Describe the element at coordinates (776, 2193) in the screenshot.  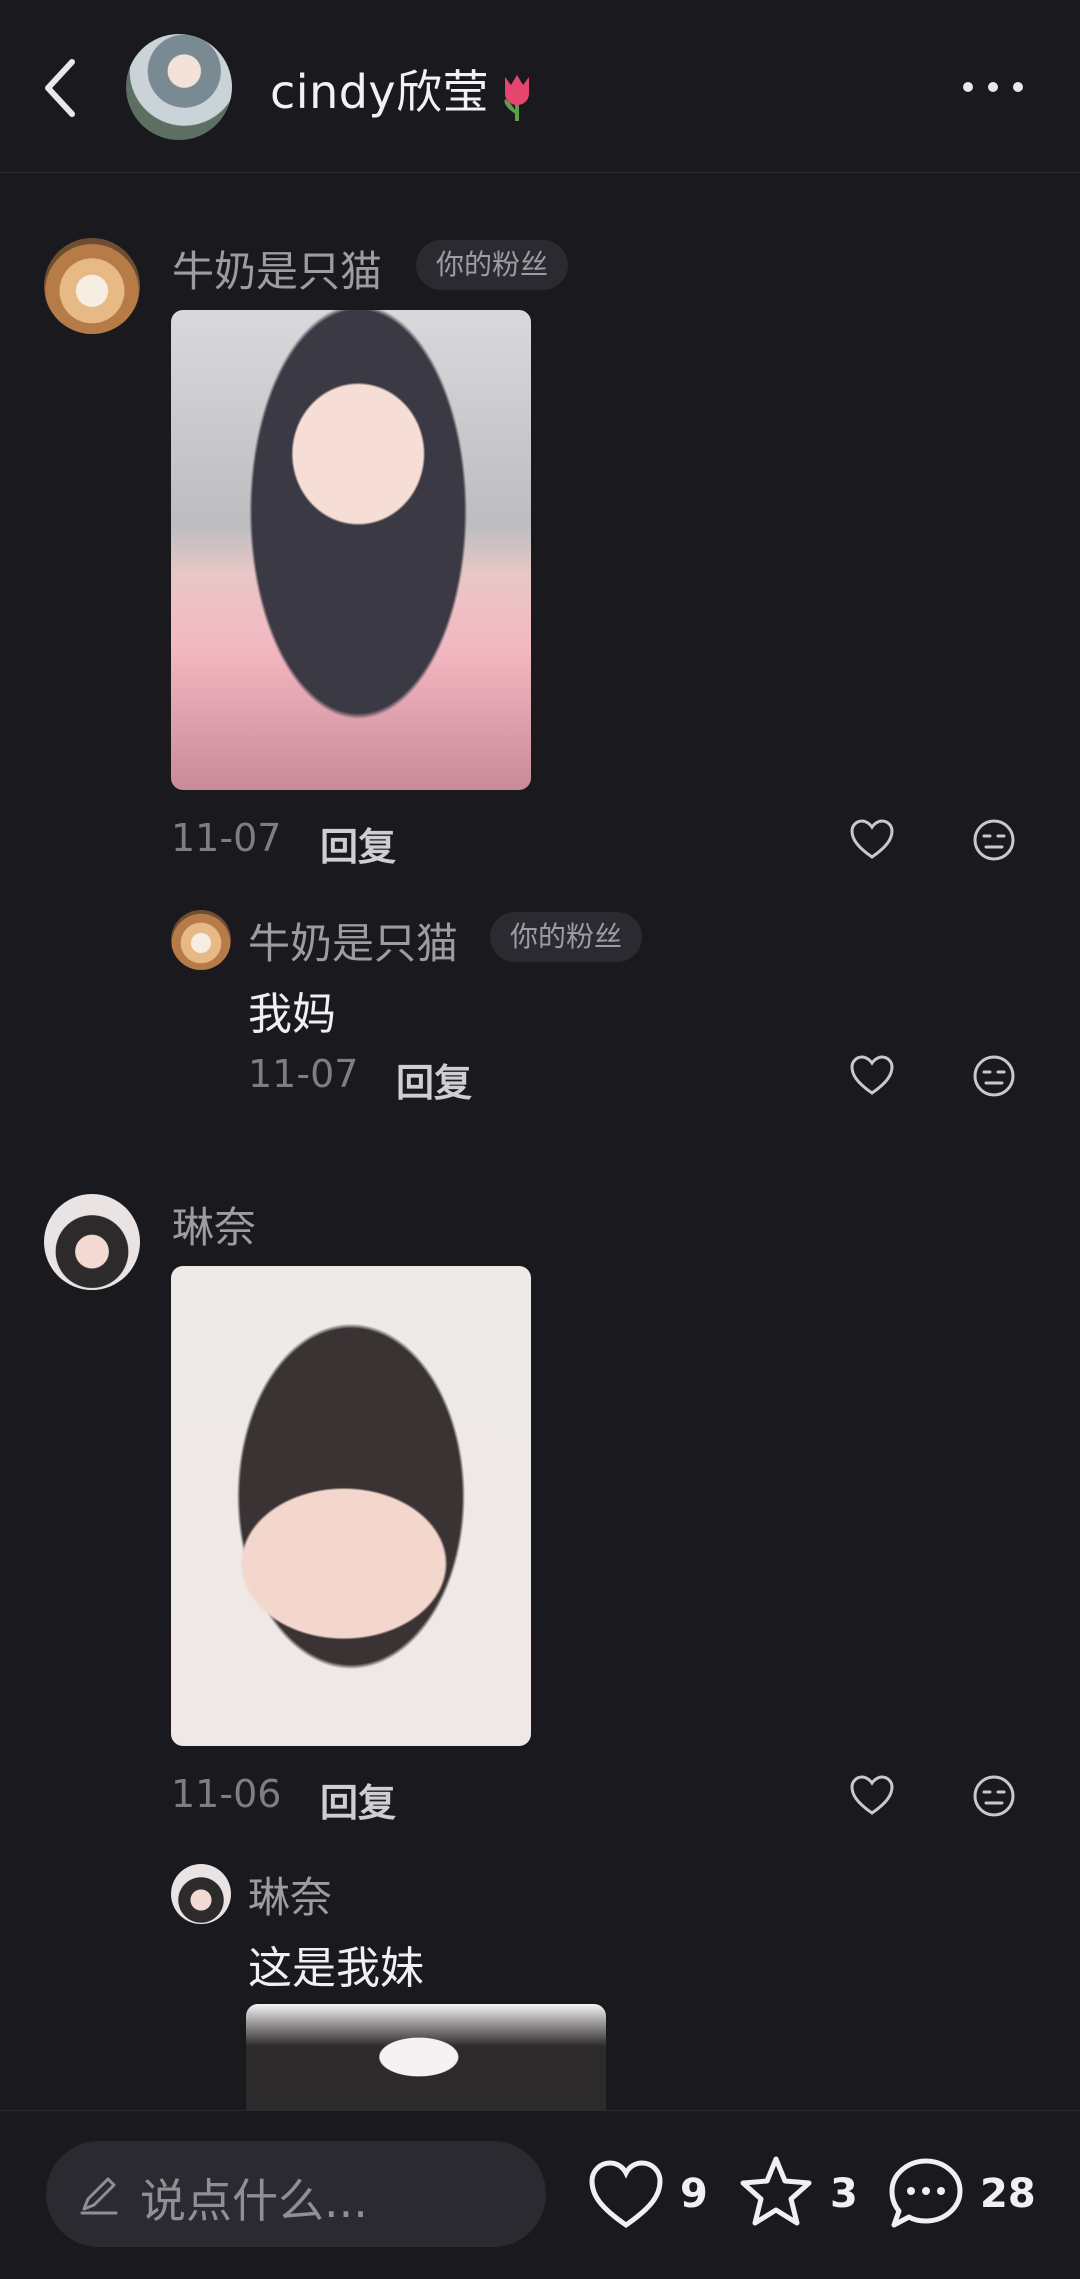
I see `favorite-star-icon` at that location.